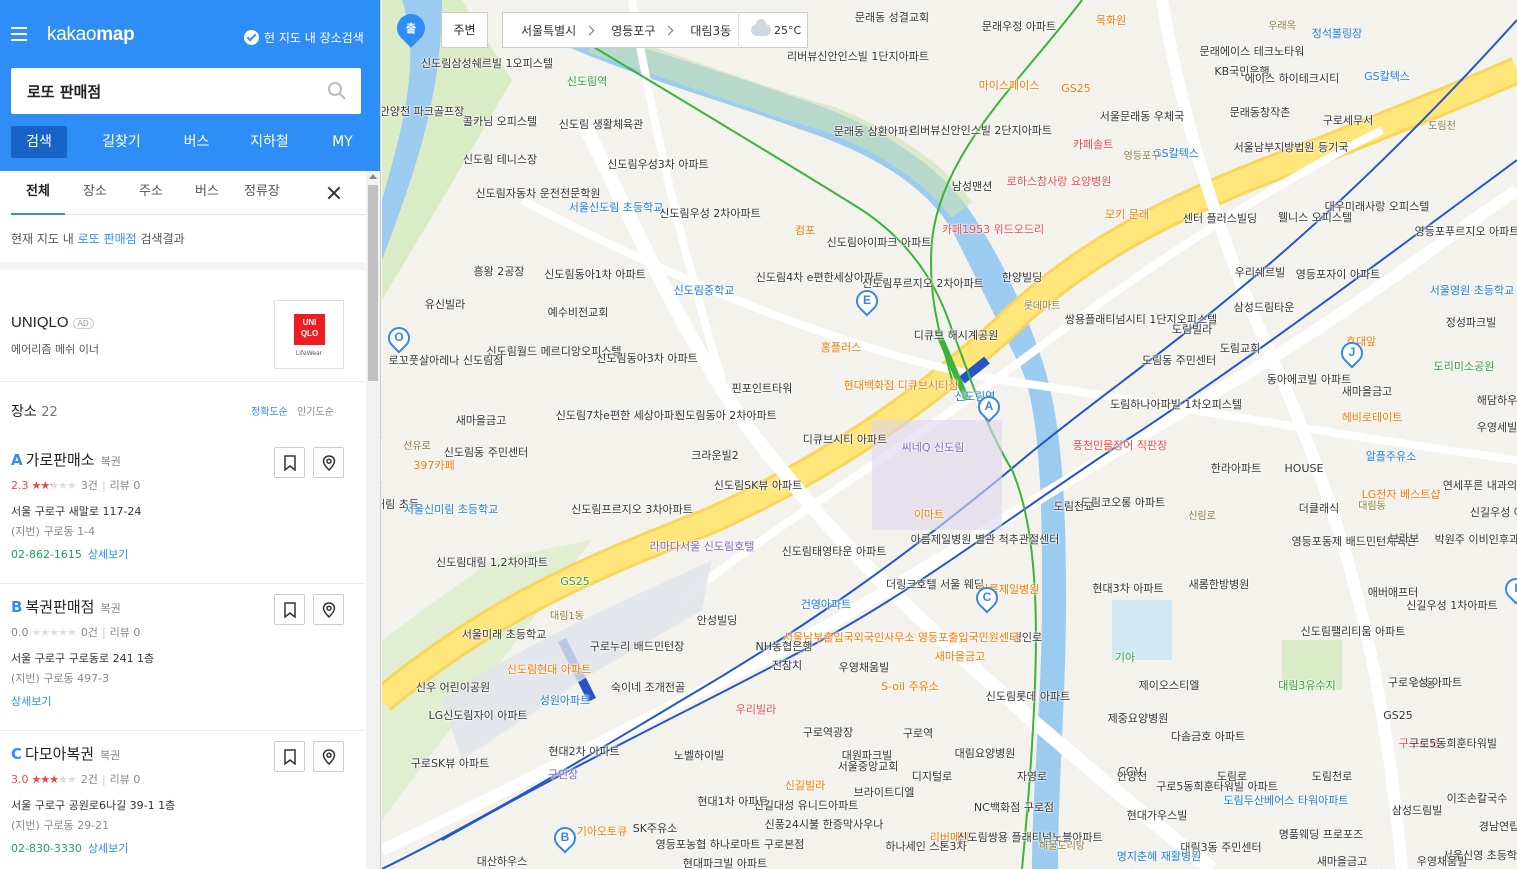 The width and height of the screenshot is (1517, 869). What do you see at coordinates (1125, 657) in the screenshot?
I see `map-label: 기아` at bounding box center [1125, 657].